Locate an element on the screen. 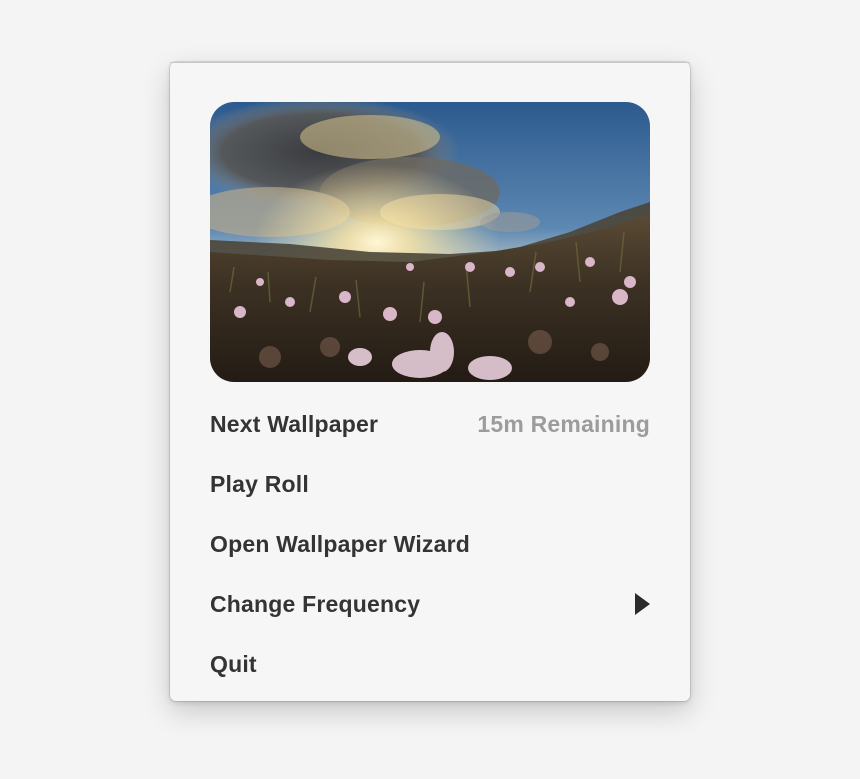 The width and height of the screenshot is (860, 779). menu-item-label: Quit is located at coordinates (233, 663).